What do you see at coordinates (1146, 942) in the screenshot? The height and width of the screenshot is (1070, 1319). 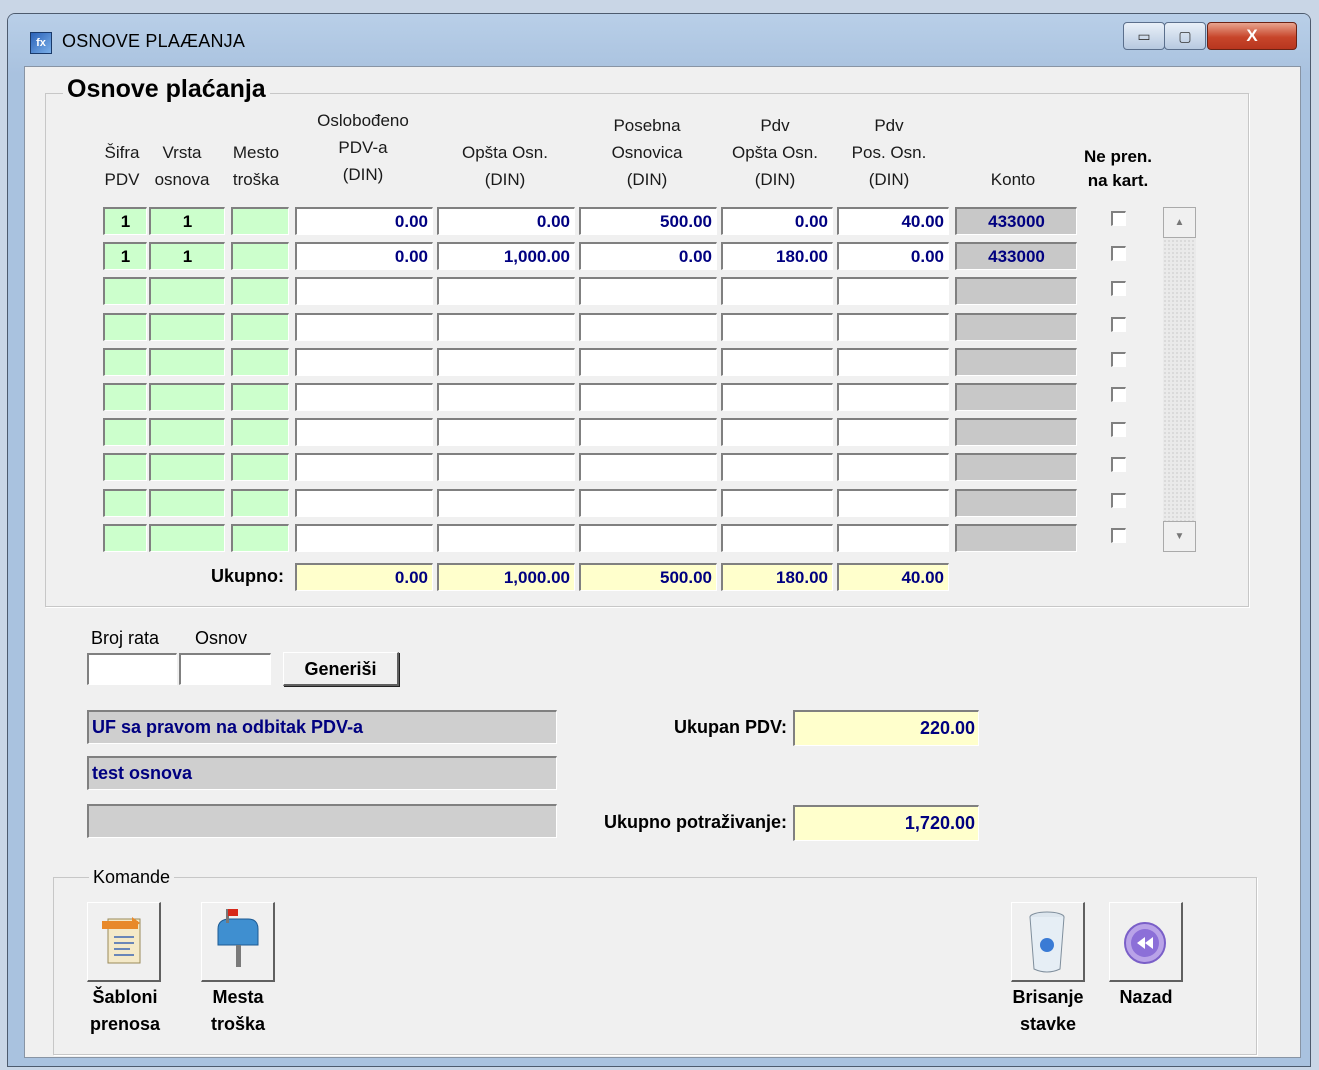 I see `nazad-button` at bounding box center [1146, 942].